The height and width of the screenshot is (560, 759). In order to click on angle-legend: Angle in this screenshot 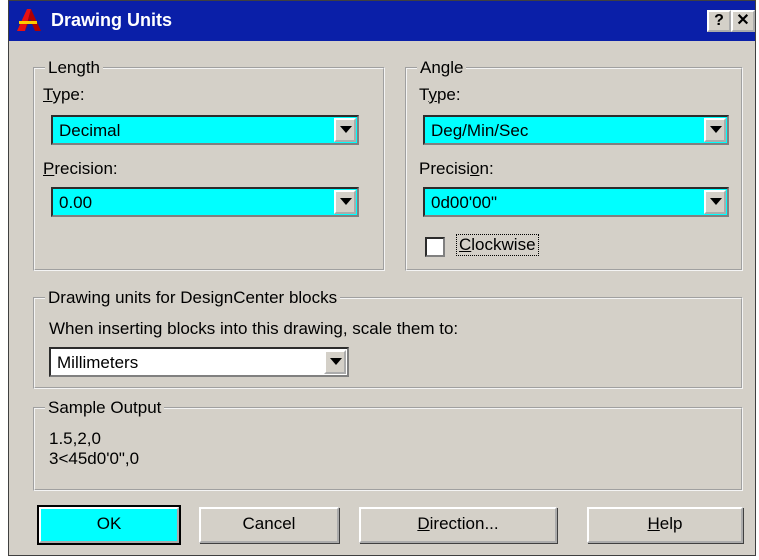, I will do `click(442, 68)`.